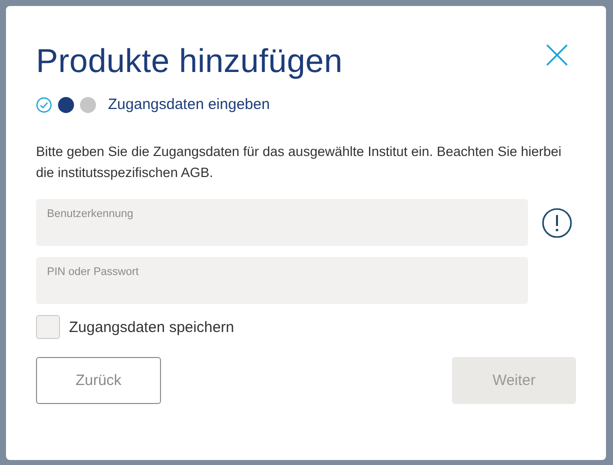 The height and width of the screenshot is (465, 613). Describe the element at coordinates (48, 327) in the screenshot. I see `checkbox` at that location.